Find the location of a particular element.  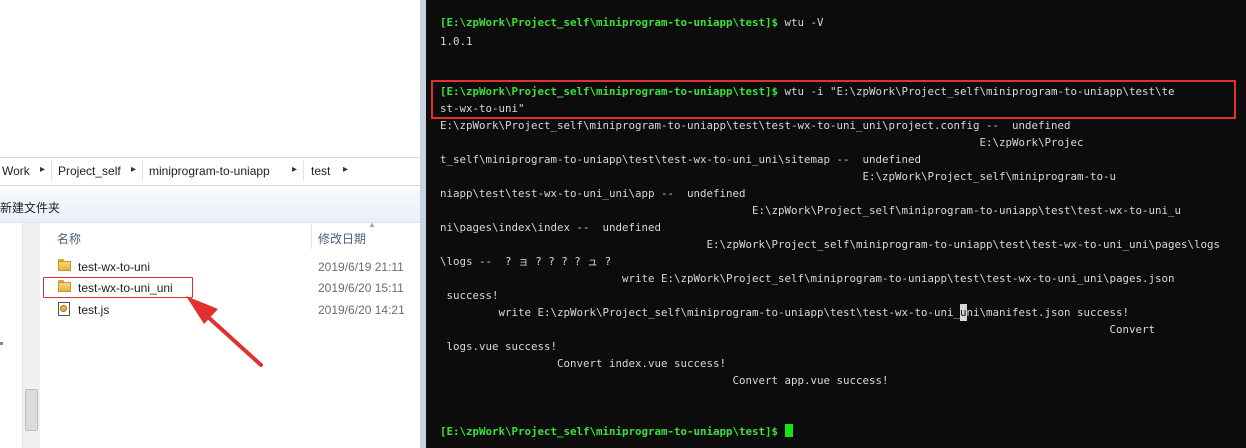

terminal-output: 1.0.1 is located at coordinates (456, 41).